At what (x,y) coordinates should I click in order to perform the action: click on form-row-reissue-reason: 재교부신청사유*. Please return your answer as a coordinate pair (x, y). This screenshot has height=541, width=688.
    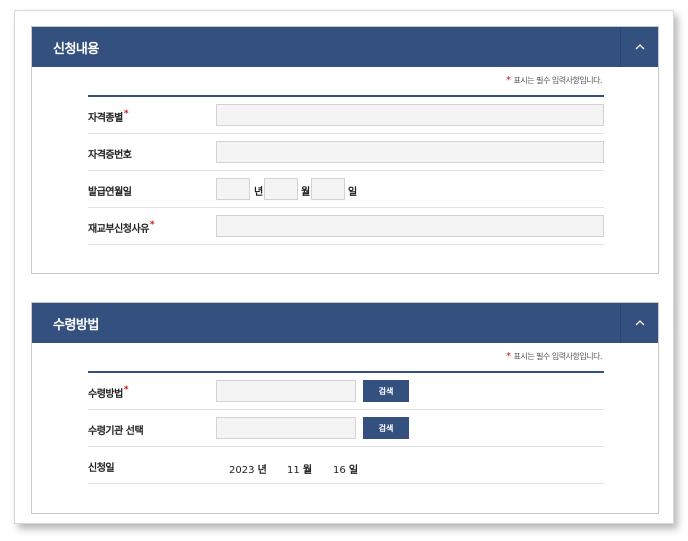
    Looking at the image, I should click on (346, 226).